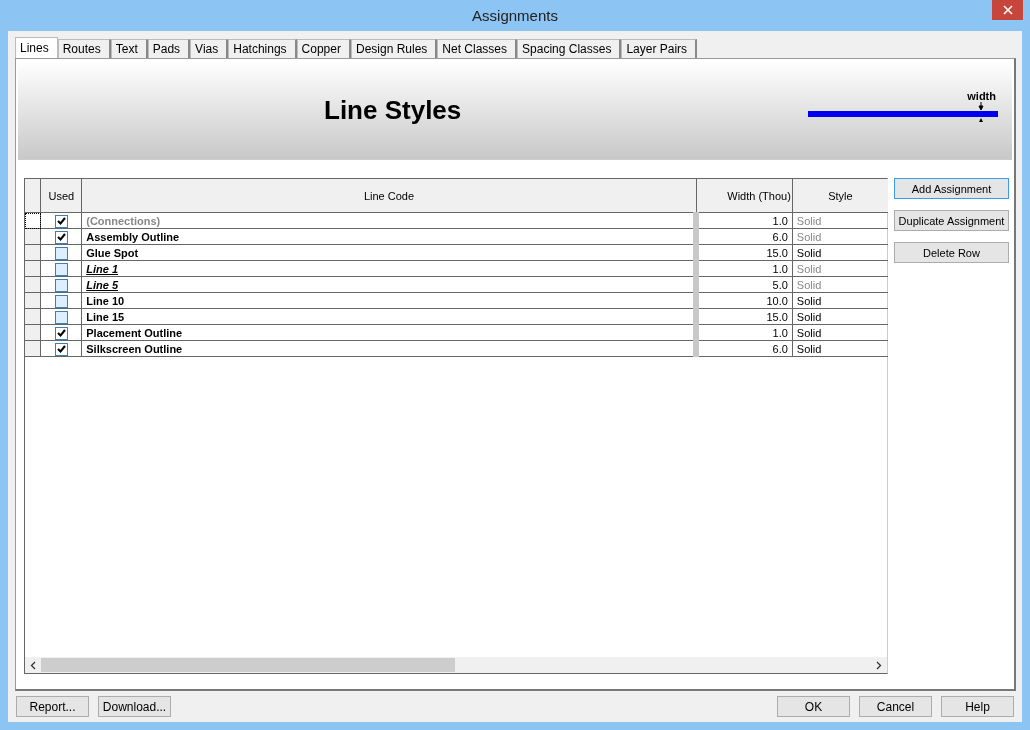  I want to click on horizontal-scrollbar, so click(456, 665).